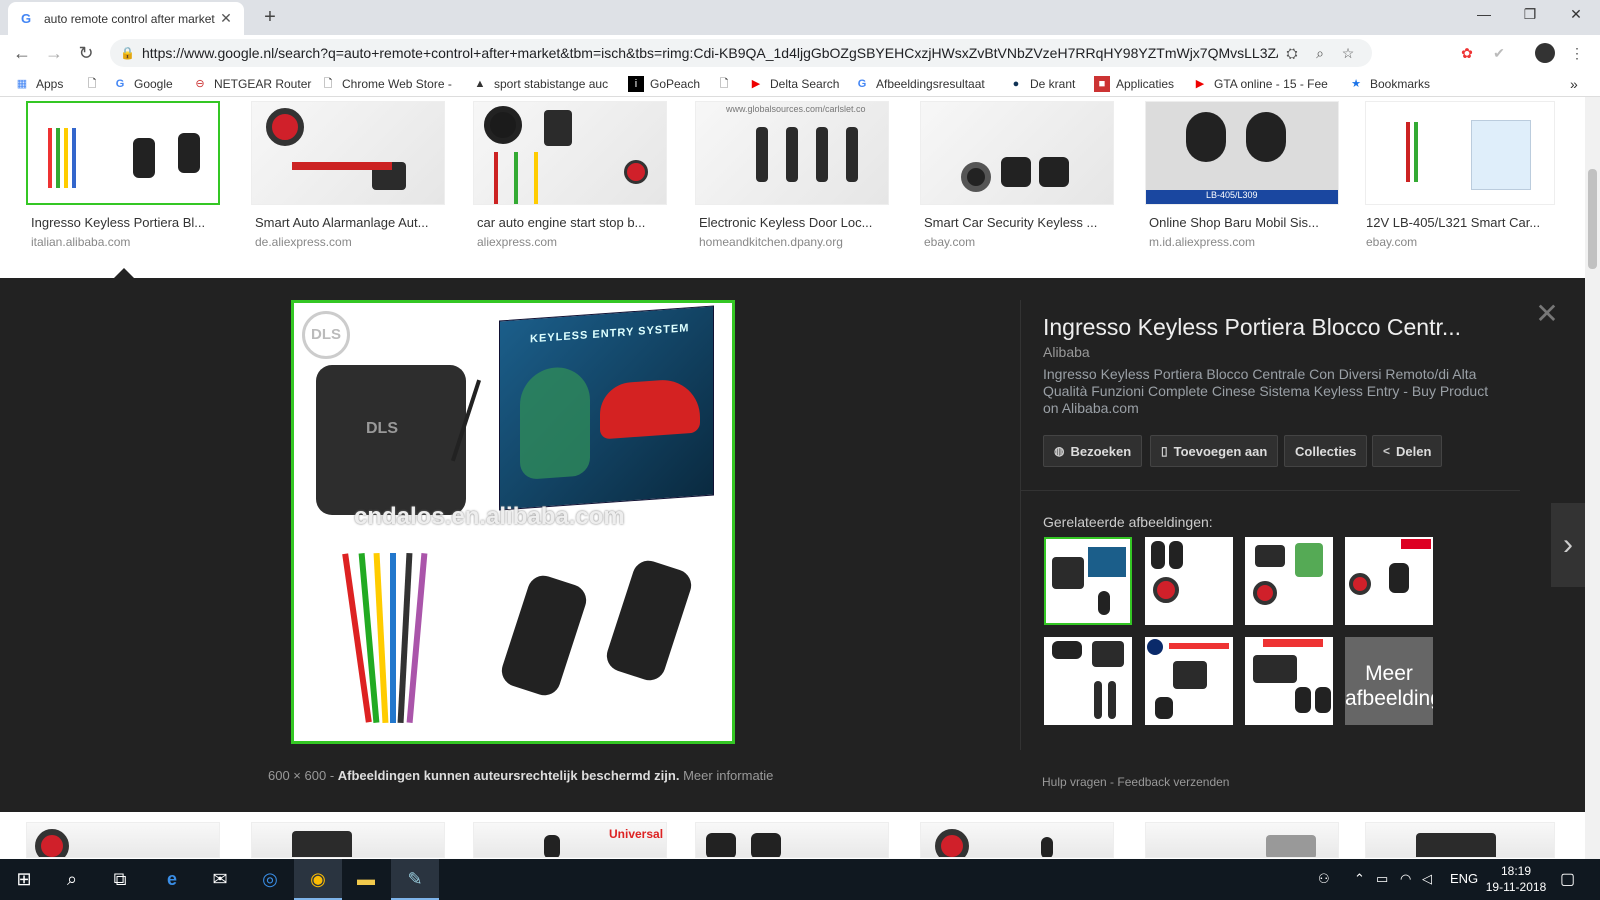 The image size is (1600, 900). Describe the element at coordinates (1348, 53) in the screenshot. I see `bookmark-star-icon: ☆` at that location.